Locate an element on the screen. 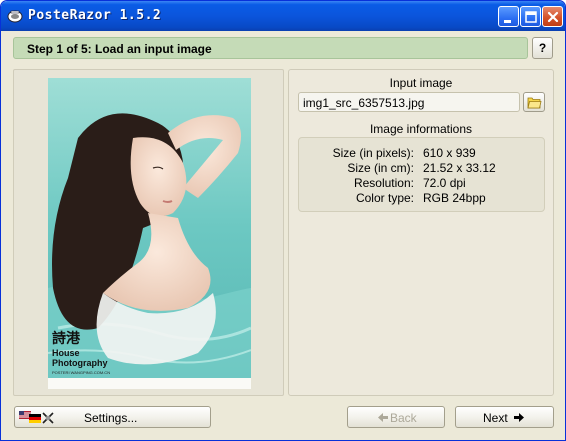  image-info-title: Image informations is located at coordinates (421, 129).